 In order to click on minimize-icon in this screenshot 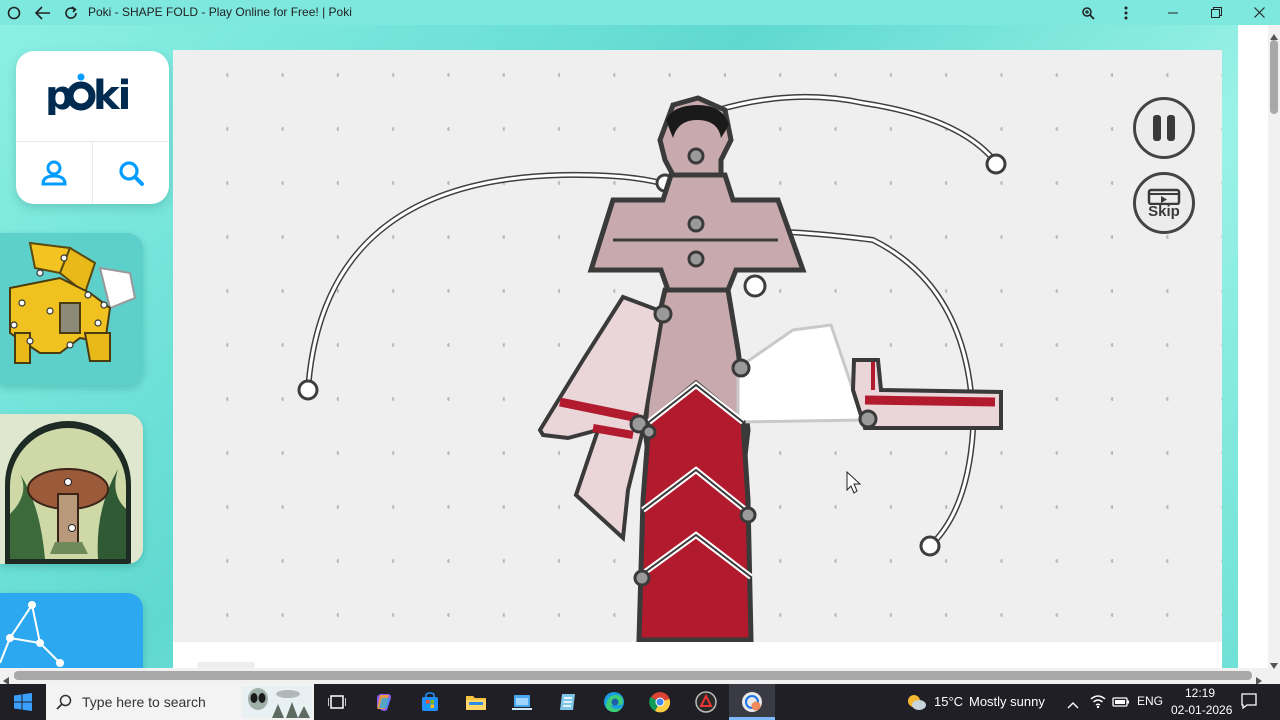, I will do `click(1173, 12)`.